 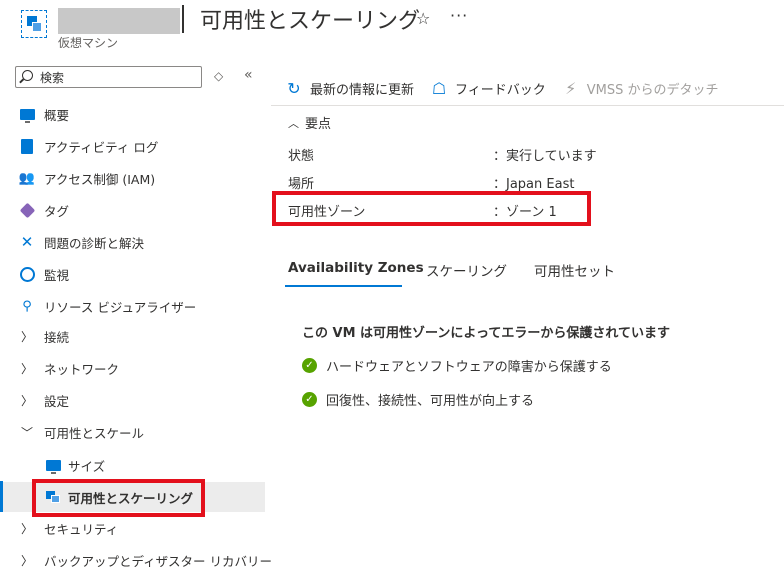 I want to click on gauge-icon, so click(x=27, y=274).